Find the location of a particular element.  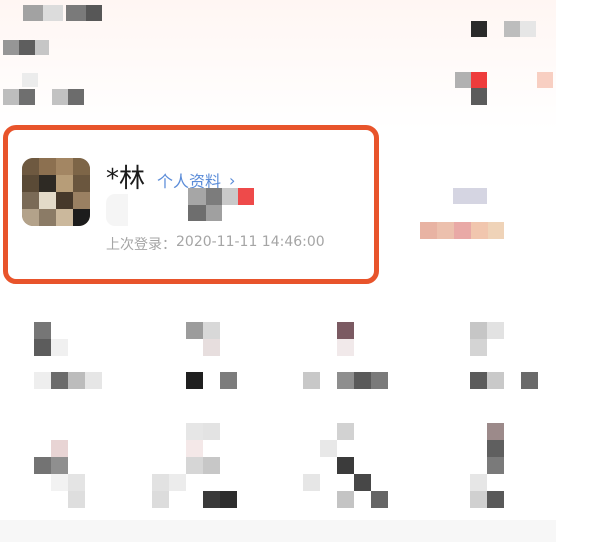

last-login-time: 2020-11-11 14:46:00 is located at coordinates (250, 242).